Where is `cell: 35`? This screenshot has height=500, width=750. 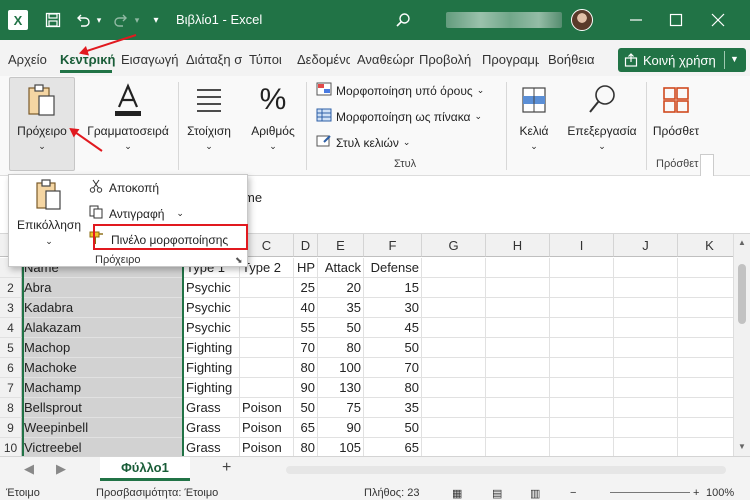 cell: 35 is located at coordinates (393, 408).